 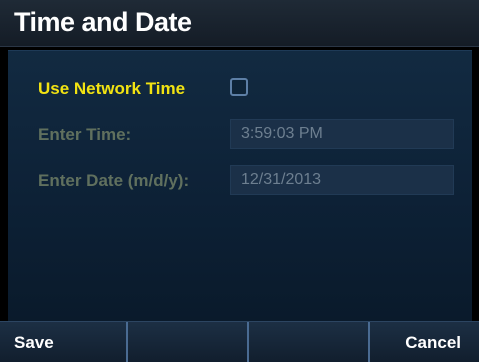 I want to click on title-bar: Time and Date, so click(x=239, y=23).